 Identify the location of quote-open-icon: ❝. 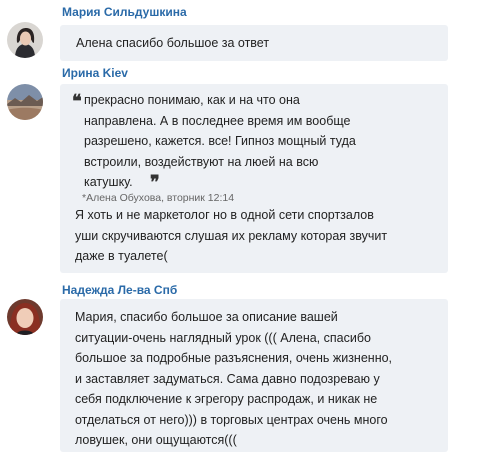
(77, 101).